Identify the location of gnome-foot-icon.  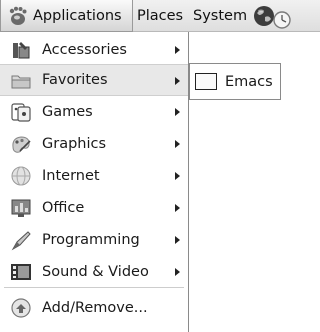
(18, 15).